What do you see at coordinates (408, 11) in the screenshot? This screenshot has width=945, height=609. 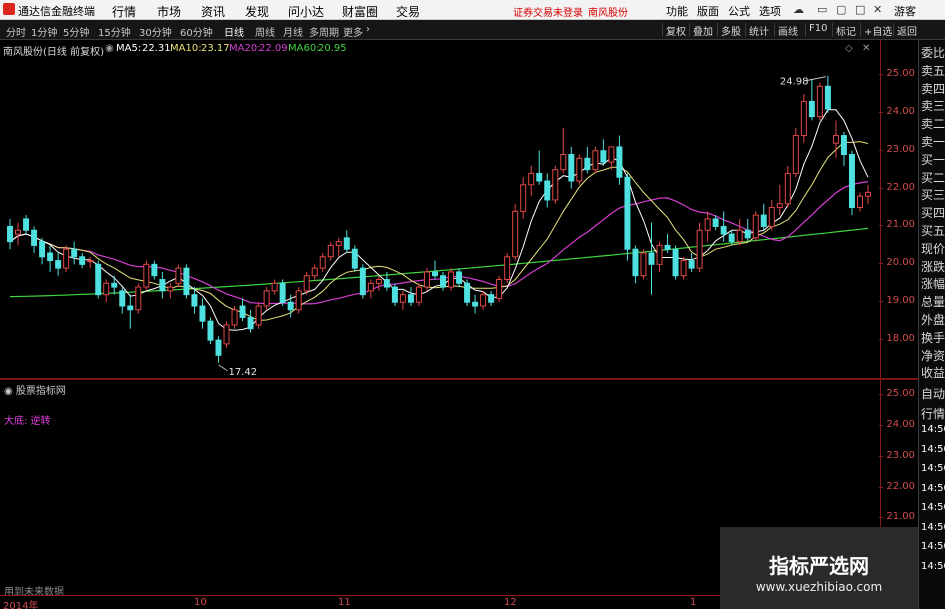 I see `menu-trade: 交易` at bounding box center [408, 11].